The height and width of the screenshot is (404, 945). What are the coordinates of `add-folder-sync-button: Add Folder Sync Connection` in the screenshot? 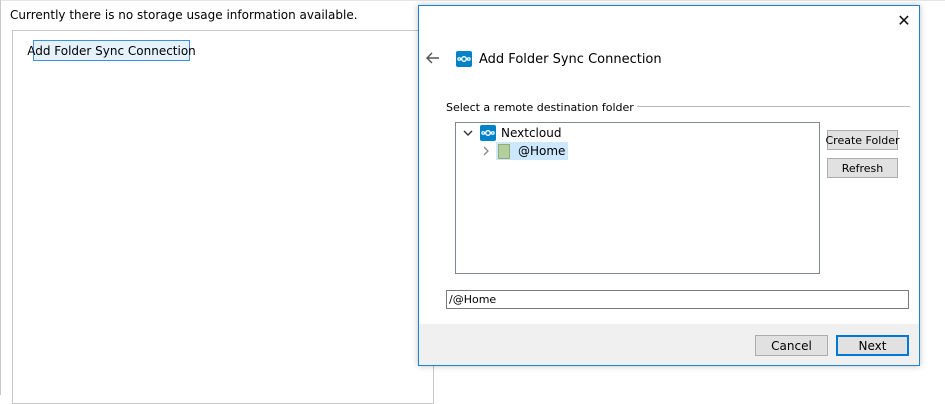 It's located at (111, 50).